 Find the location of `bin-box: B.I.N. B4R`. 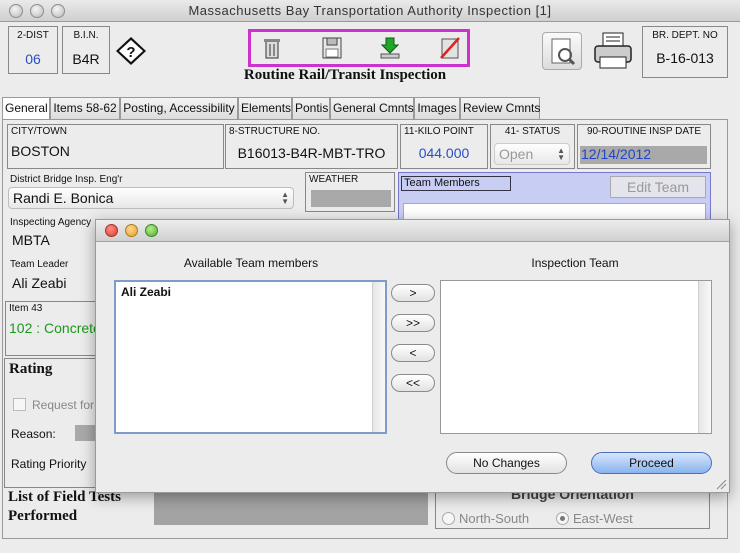

bin-box: B.I.N. B4R is located at coordinates (86, 50).